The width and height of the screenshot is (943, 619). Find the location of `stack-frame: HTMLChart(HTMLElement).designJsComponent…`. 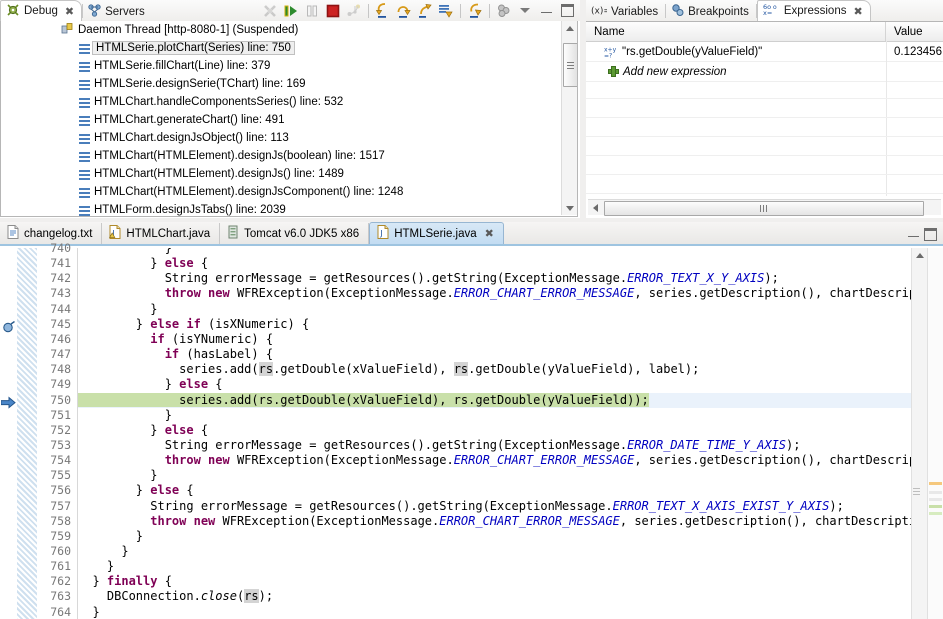

stack-frame: HTMLChart(HTMLElement).designJsComponent… is located at coordinates (289, 192).